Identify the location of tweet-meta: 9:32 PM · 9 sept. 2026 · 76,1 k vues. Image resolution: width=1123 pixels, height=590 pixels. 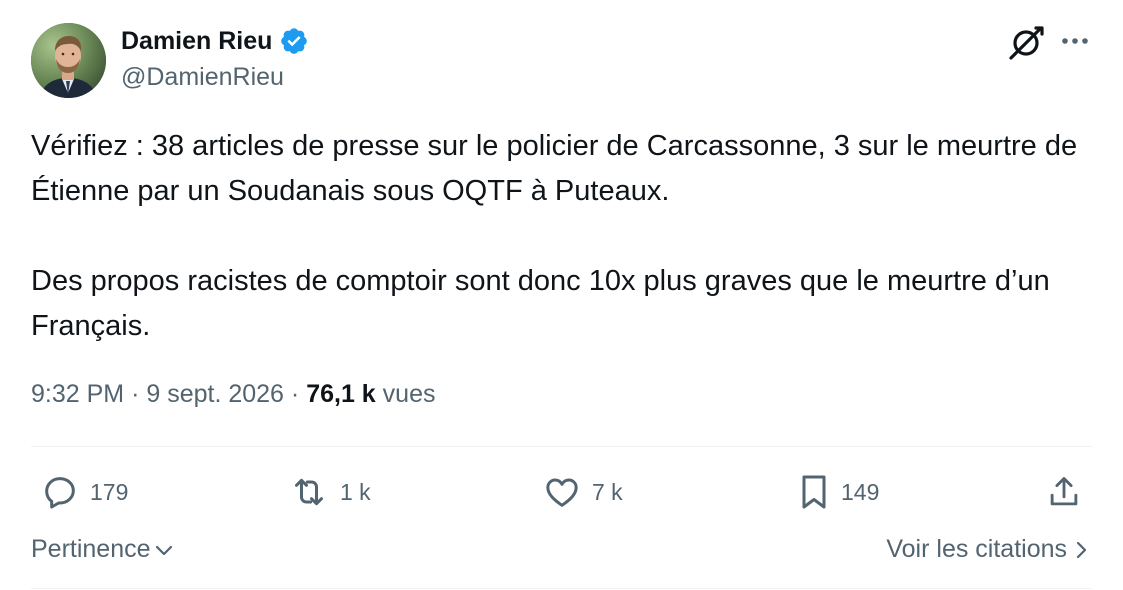
(233, 394).